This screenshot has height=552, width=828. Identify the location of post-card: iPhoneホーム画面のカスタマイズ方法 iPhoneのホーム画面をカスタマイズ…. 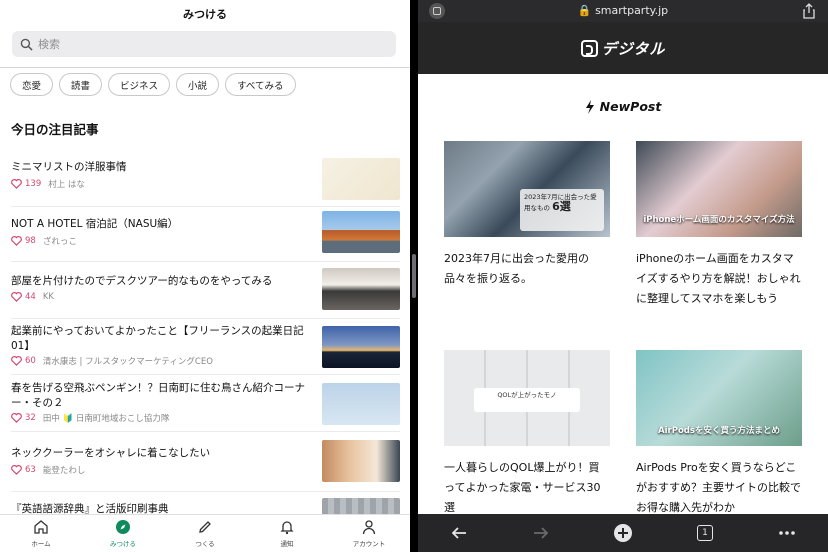
(719, 225).